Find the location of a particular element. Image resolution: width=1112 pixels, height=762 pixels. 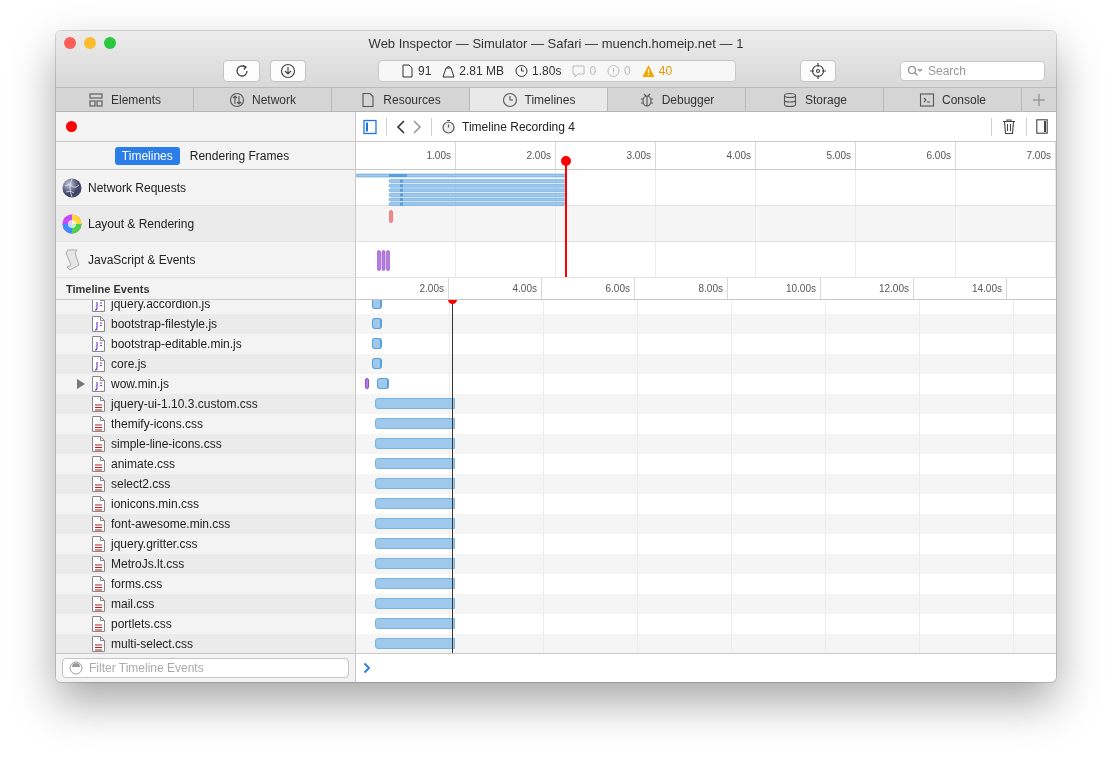

details-panel-toggle-icon is located at coordinates (1042, 126).